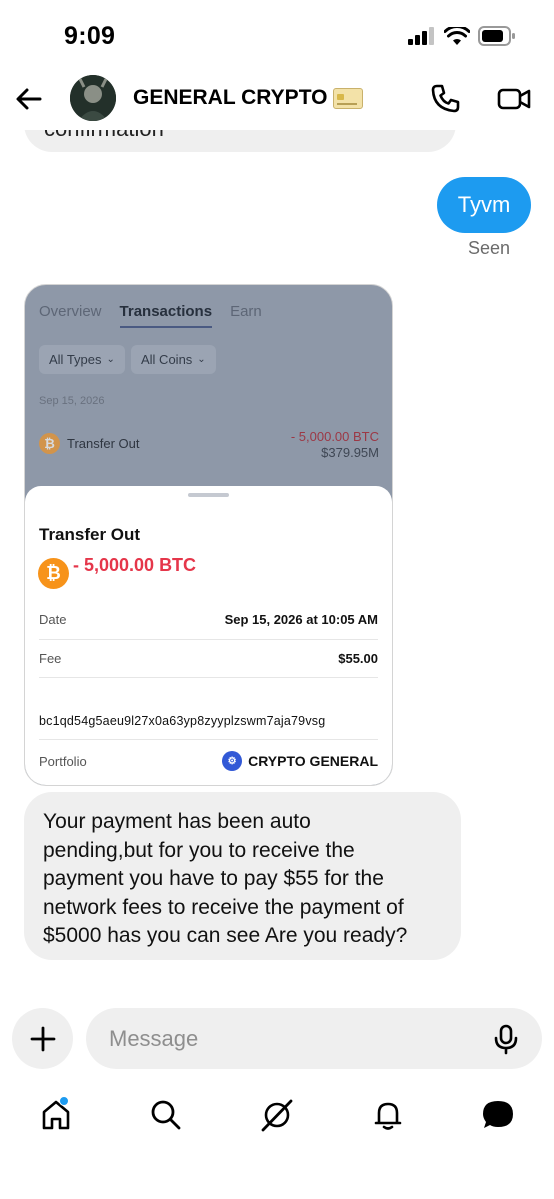 The image size is (554, 1199). Describe the element at coordinates (230, 97) in the screenshot. I see `chat-title-text: GENERAL CRYPTO` at that location.